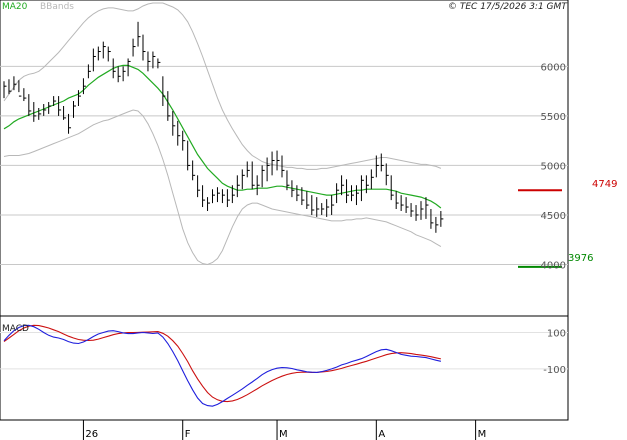 The width and height of the screenshot is (627, 440). Describe the element at coordinates (554, 370) in the screenshot. I see `macd-tick-label: -100` at that location.